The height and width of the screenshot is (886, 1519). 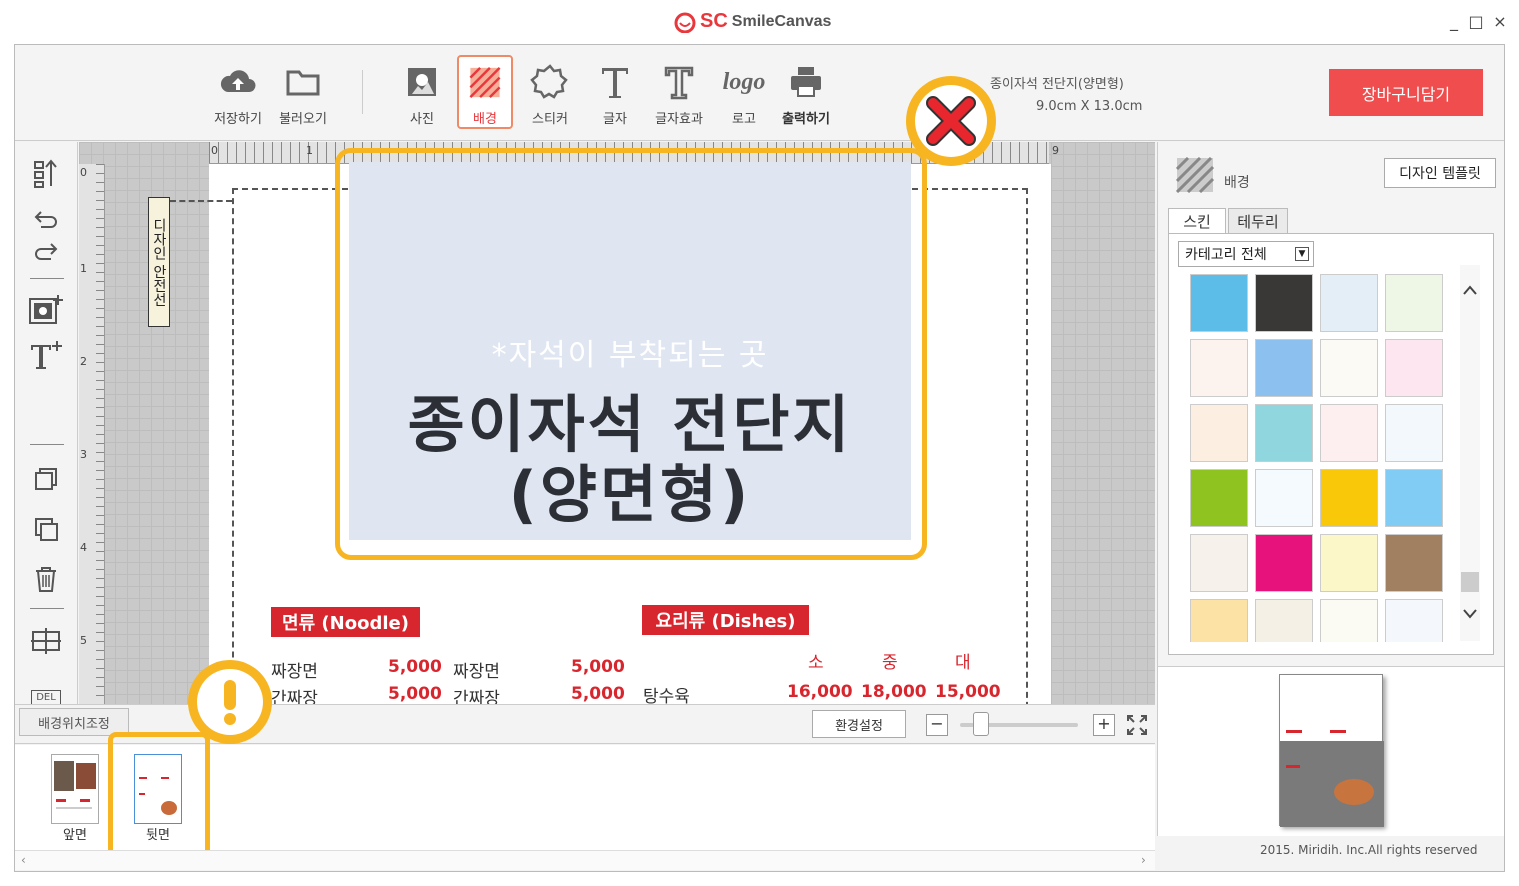 I want to click on toolbar-divider, so click(x=362, y=92).